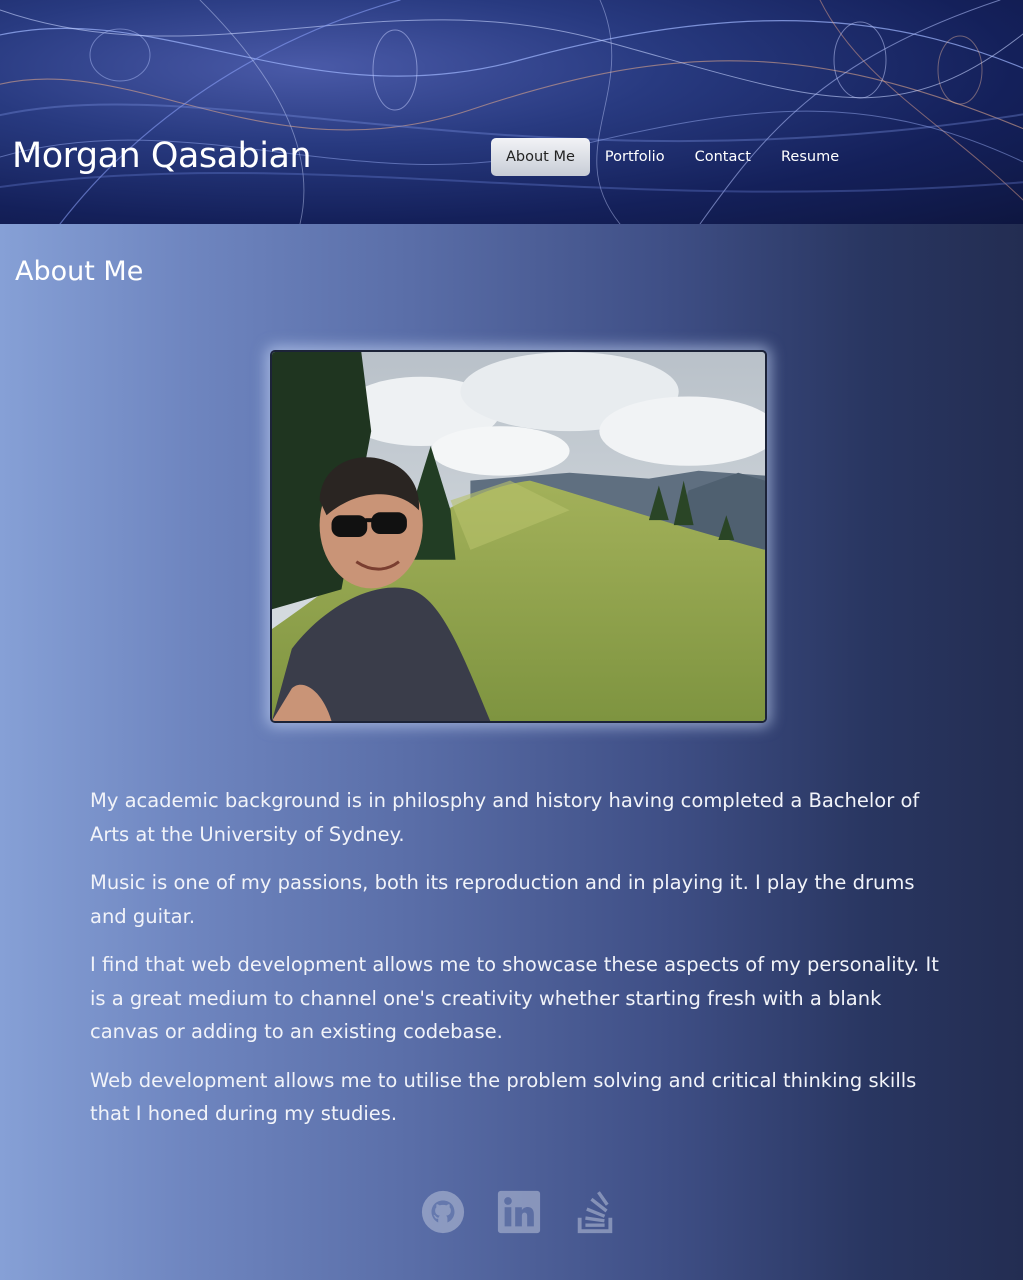  I want to click on stackoverflow-link, so click(595, 1212).